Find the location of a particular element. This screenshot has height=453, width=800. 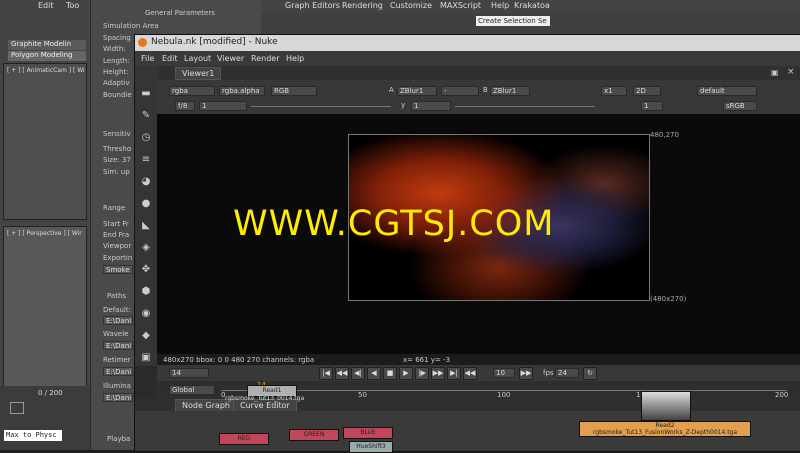

current-frame-field: 14 is located at coordinates (189, 373).